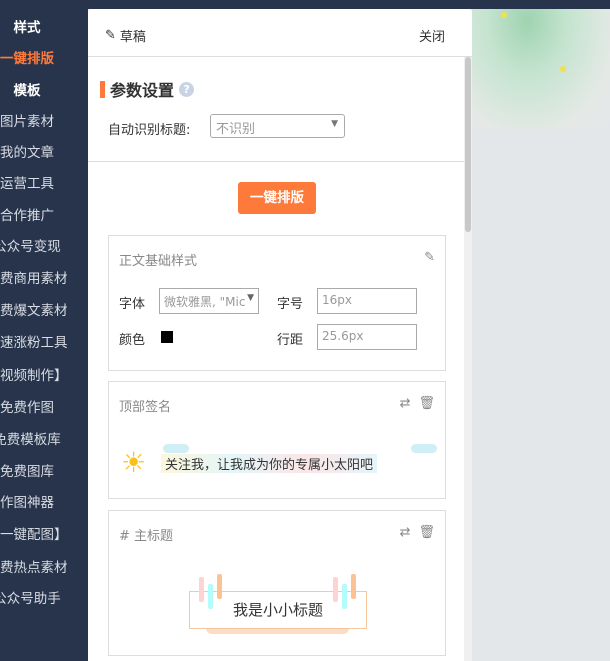  I want to click on sidebar-item: 免费图库, so click(43, 470).